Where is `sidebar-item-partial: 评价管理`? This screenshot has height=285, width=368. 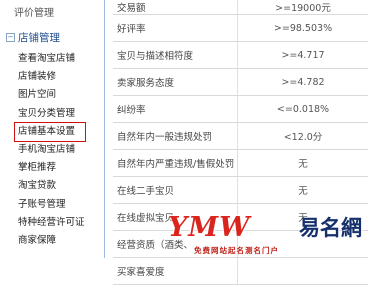
sidebar-item-partial: 评价管理 is located at coordinates (34, 11).